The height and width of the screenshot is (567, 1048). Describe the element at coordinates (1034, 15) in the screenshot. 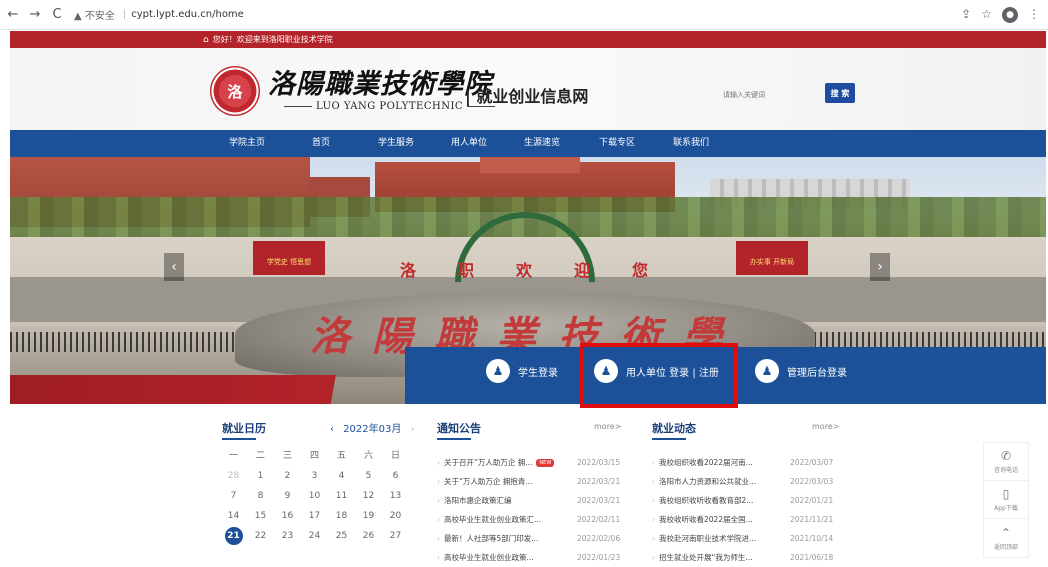

I see `menu-kebab-icon: ⋮` at that location.